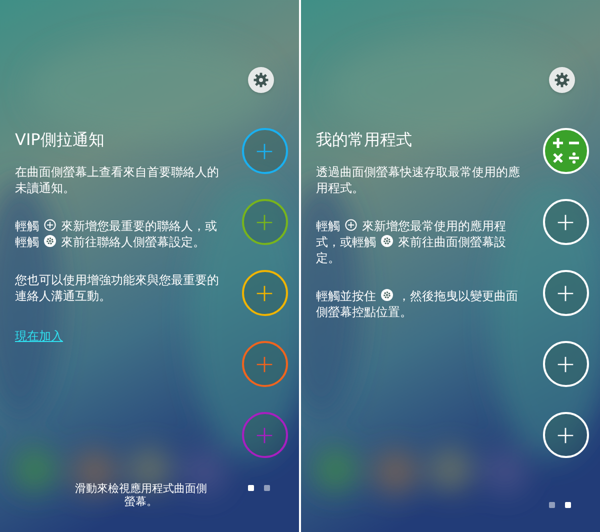  Describe the element at coordinates (417, 304) in the screenshot. I see `description-text: 輕觸並按住 ，然後拖曳以變更曲面側螢幕控點位置。` at that location.